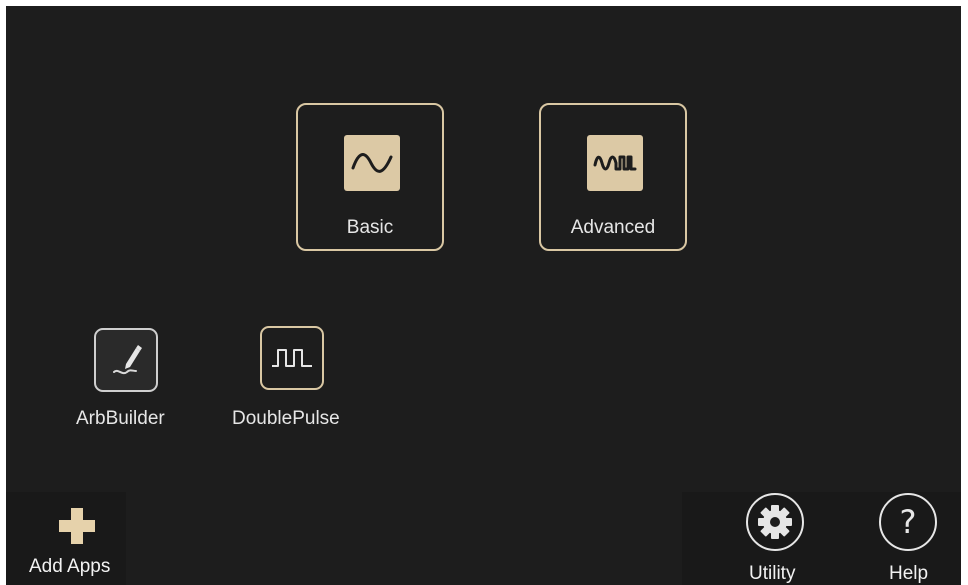 This screenshot has height=585, width=968. Describe the element at coordinates (613, 227) in the screenshot. I see `advanced-mode-label: Advanced` at that location.